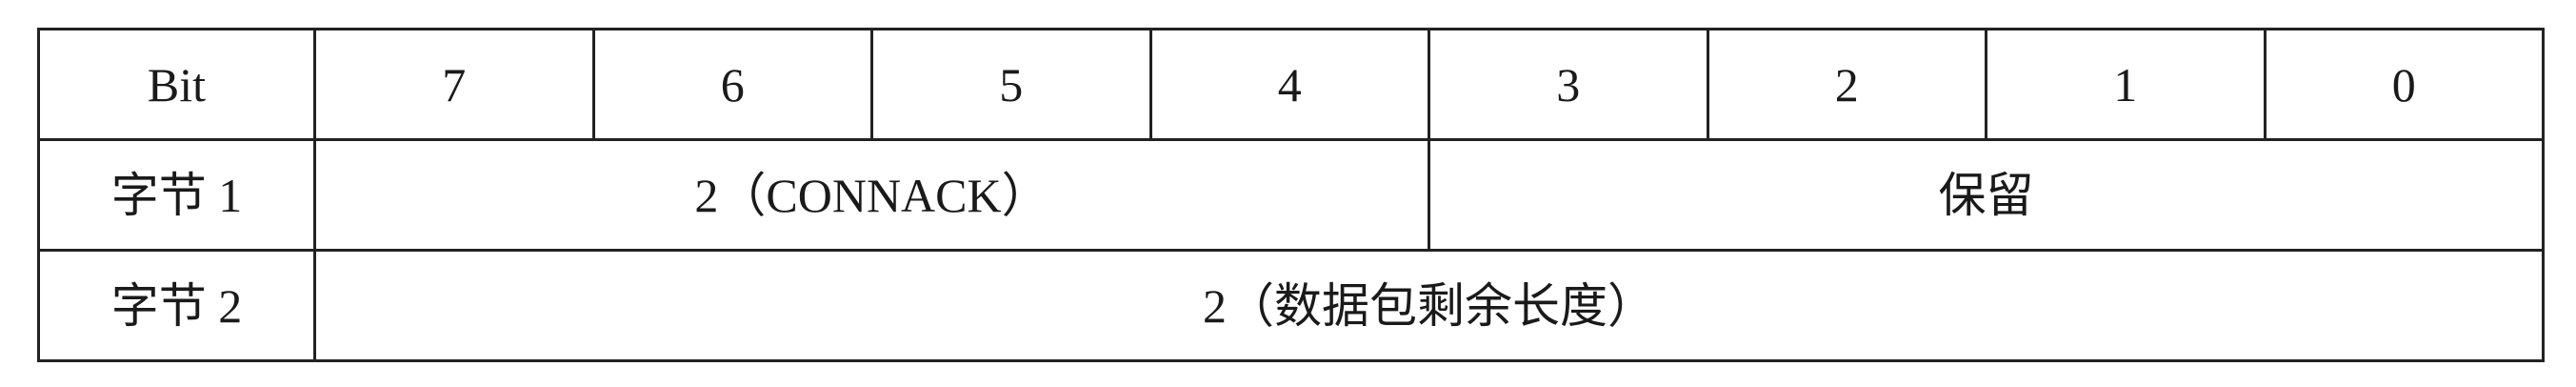 This screenshot has height=387, width=2576. Describe the element at coordinates (2126, 84) in the screenshot. I see `bit-1-cell: 1` at that location.